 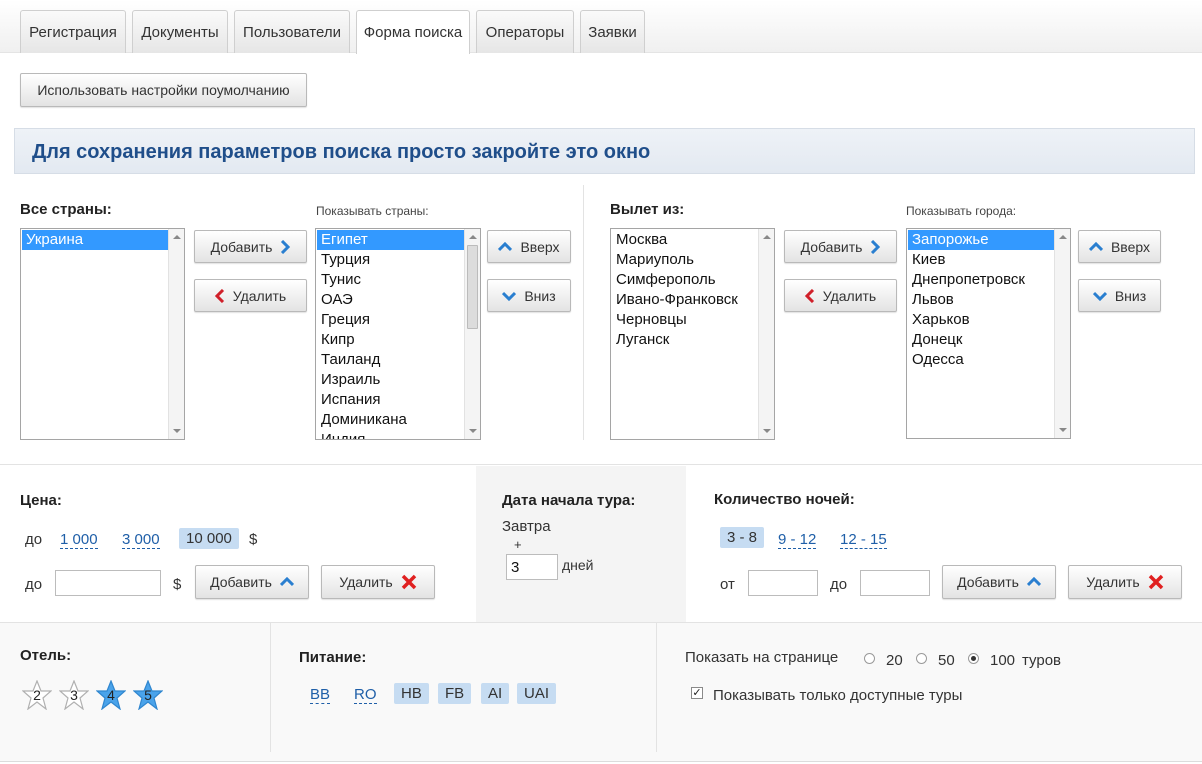 I want to click on remove-price-button: Удалить, so click(x=378, y=582).